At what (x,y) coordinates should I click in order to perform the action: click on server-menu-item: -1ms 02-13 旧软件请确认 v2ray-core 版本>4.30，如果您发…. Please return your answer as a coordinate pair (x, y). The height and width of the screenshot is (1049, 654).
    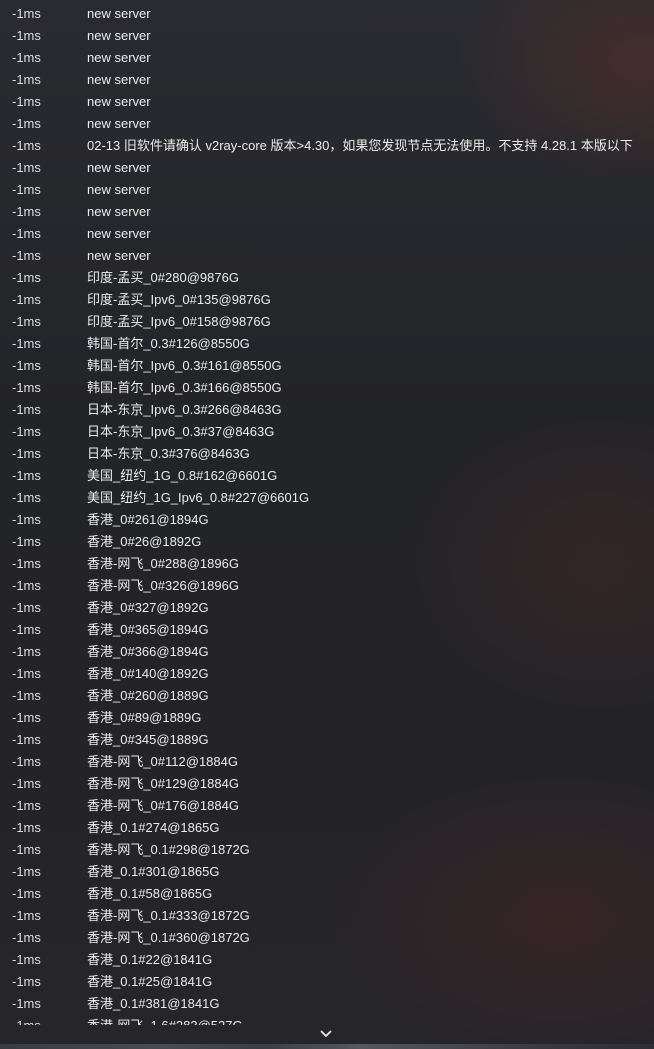
    Looking at the image, I should click on (327, 146).